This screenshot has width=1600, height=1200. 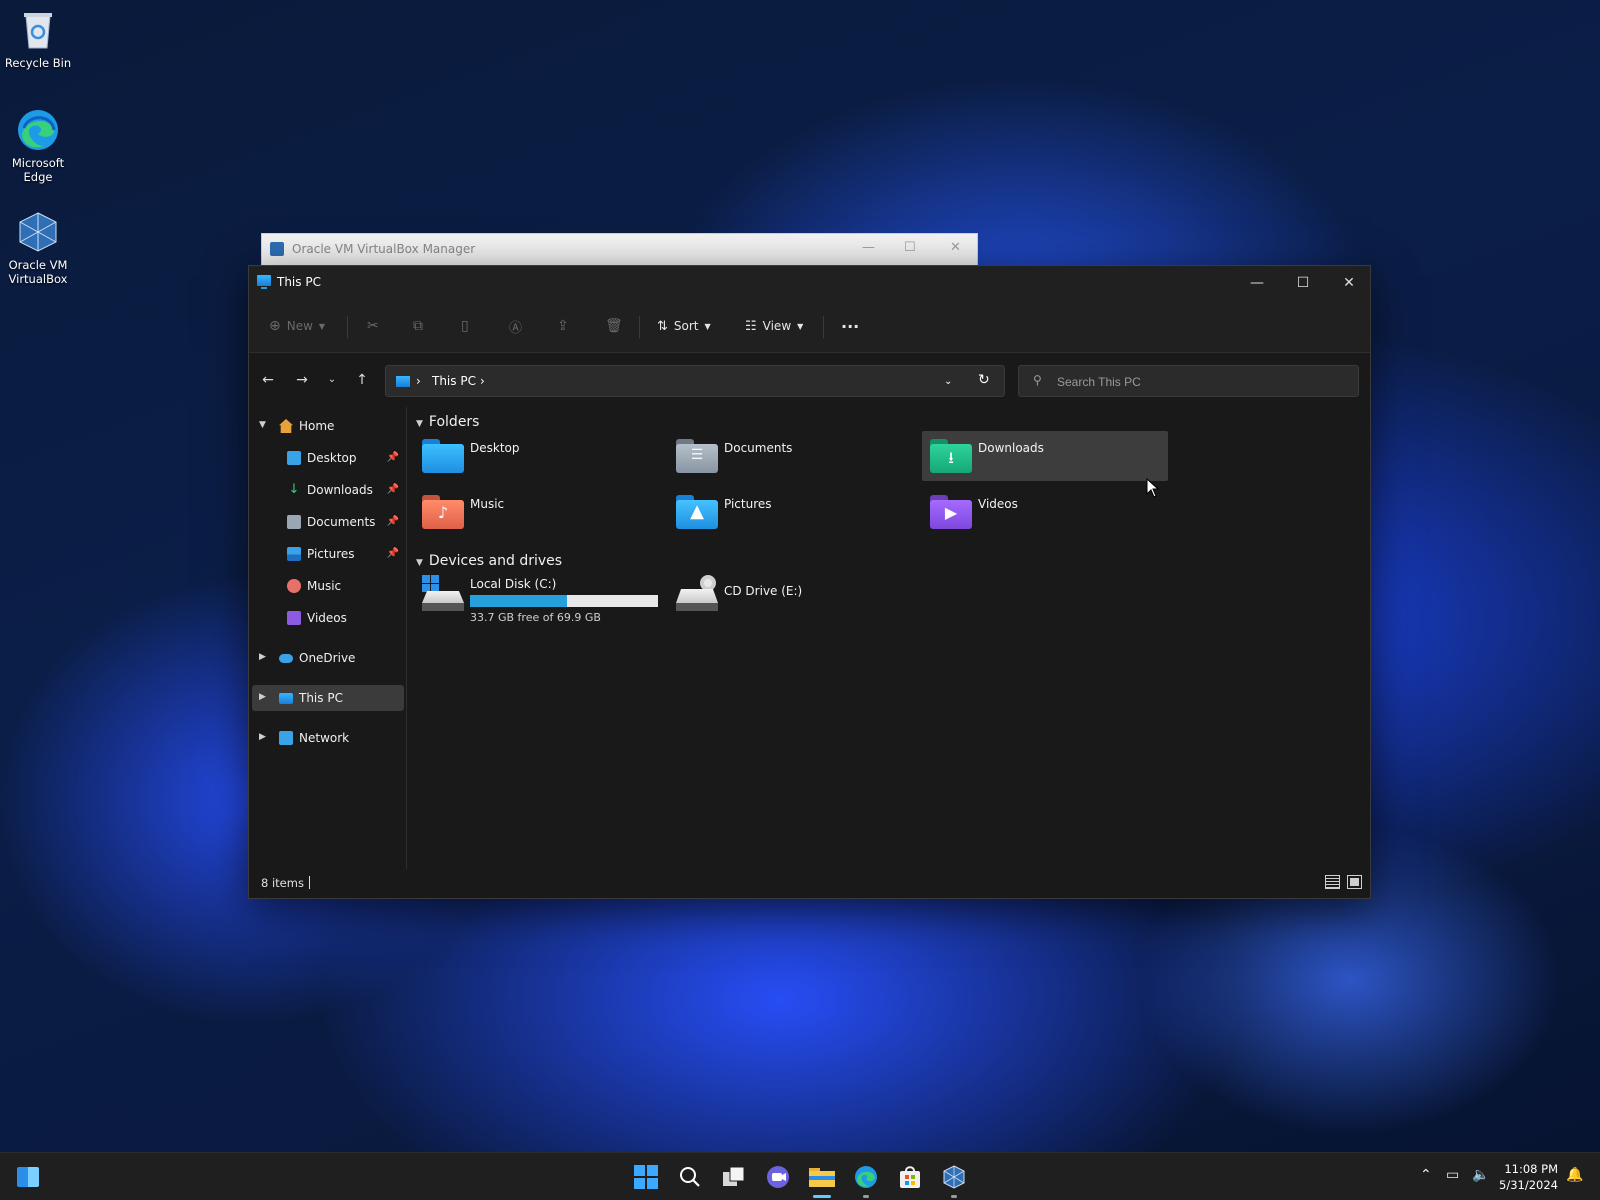 I want to click on sidebar-item-home: ▼ Home, so click(x=327, y=426).